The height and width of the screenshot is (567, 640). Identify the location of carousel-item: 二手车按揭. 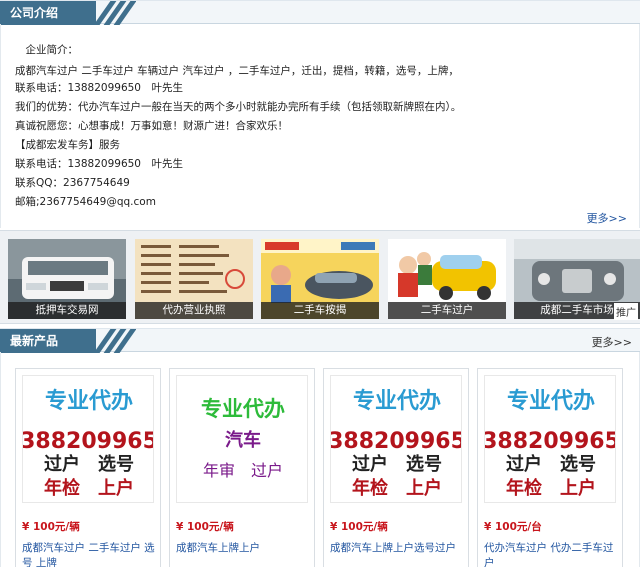
(320, 279).